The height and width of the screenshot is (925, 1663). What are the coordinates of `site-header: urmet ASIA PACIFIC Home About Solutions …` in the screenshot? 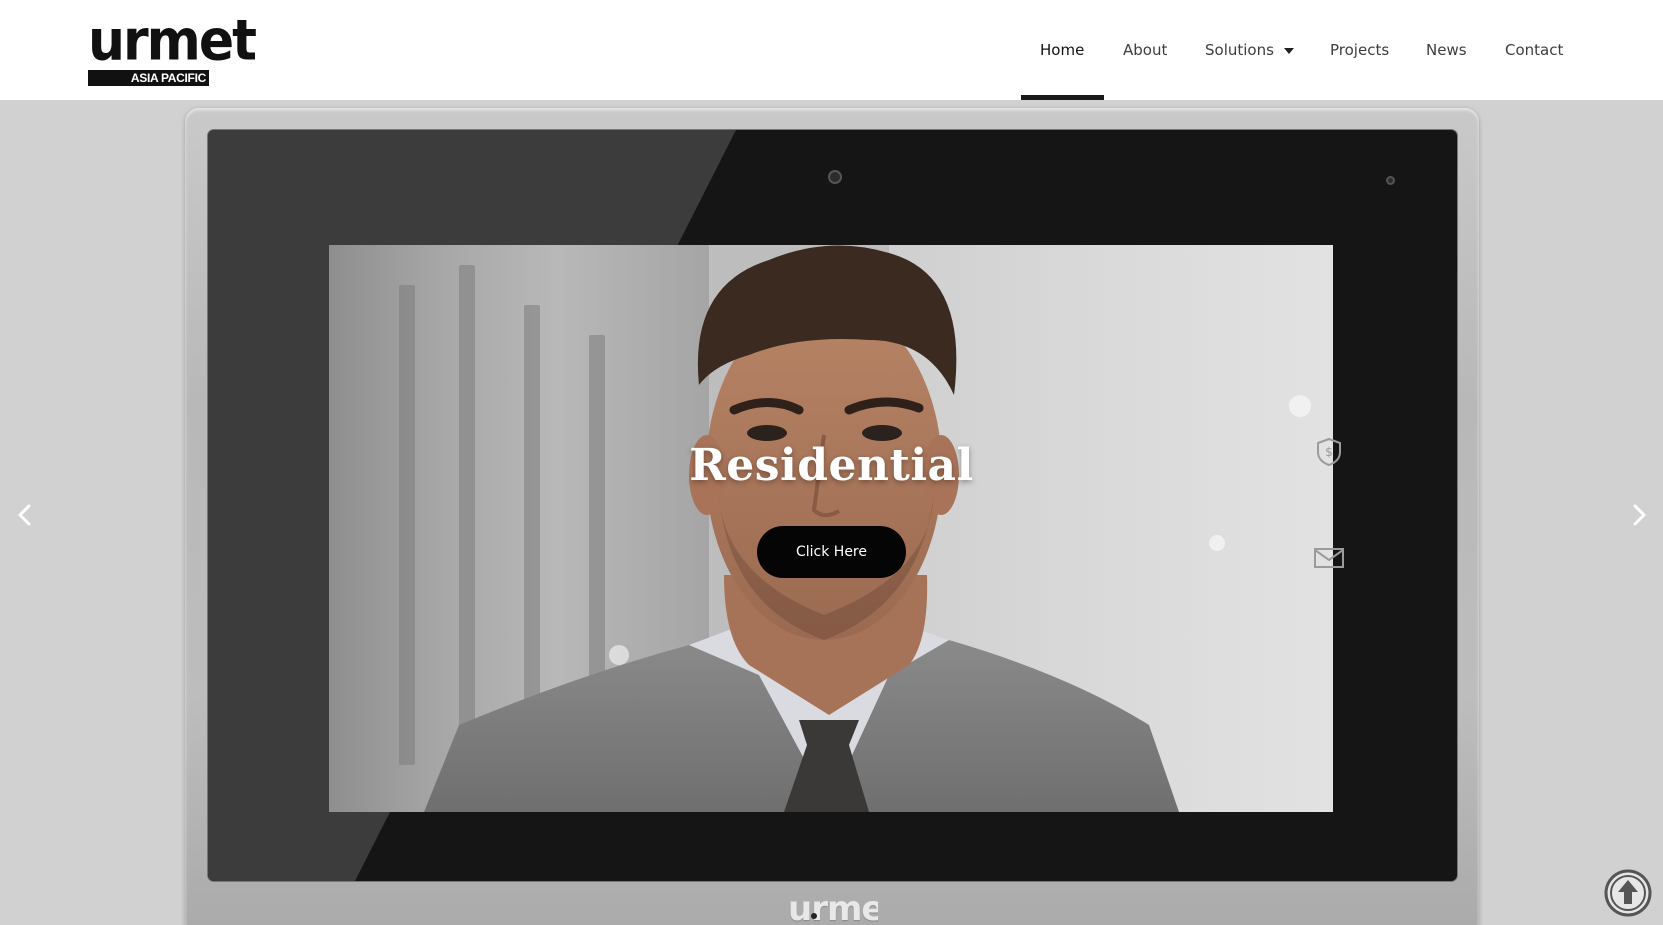 It's located at (831, 50).